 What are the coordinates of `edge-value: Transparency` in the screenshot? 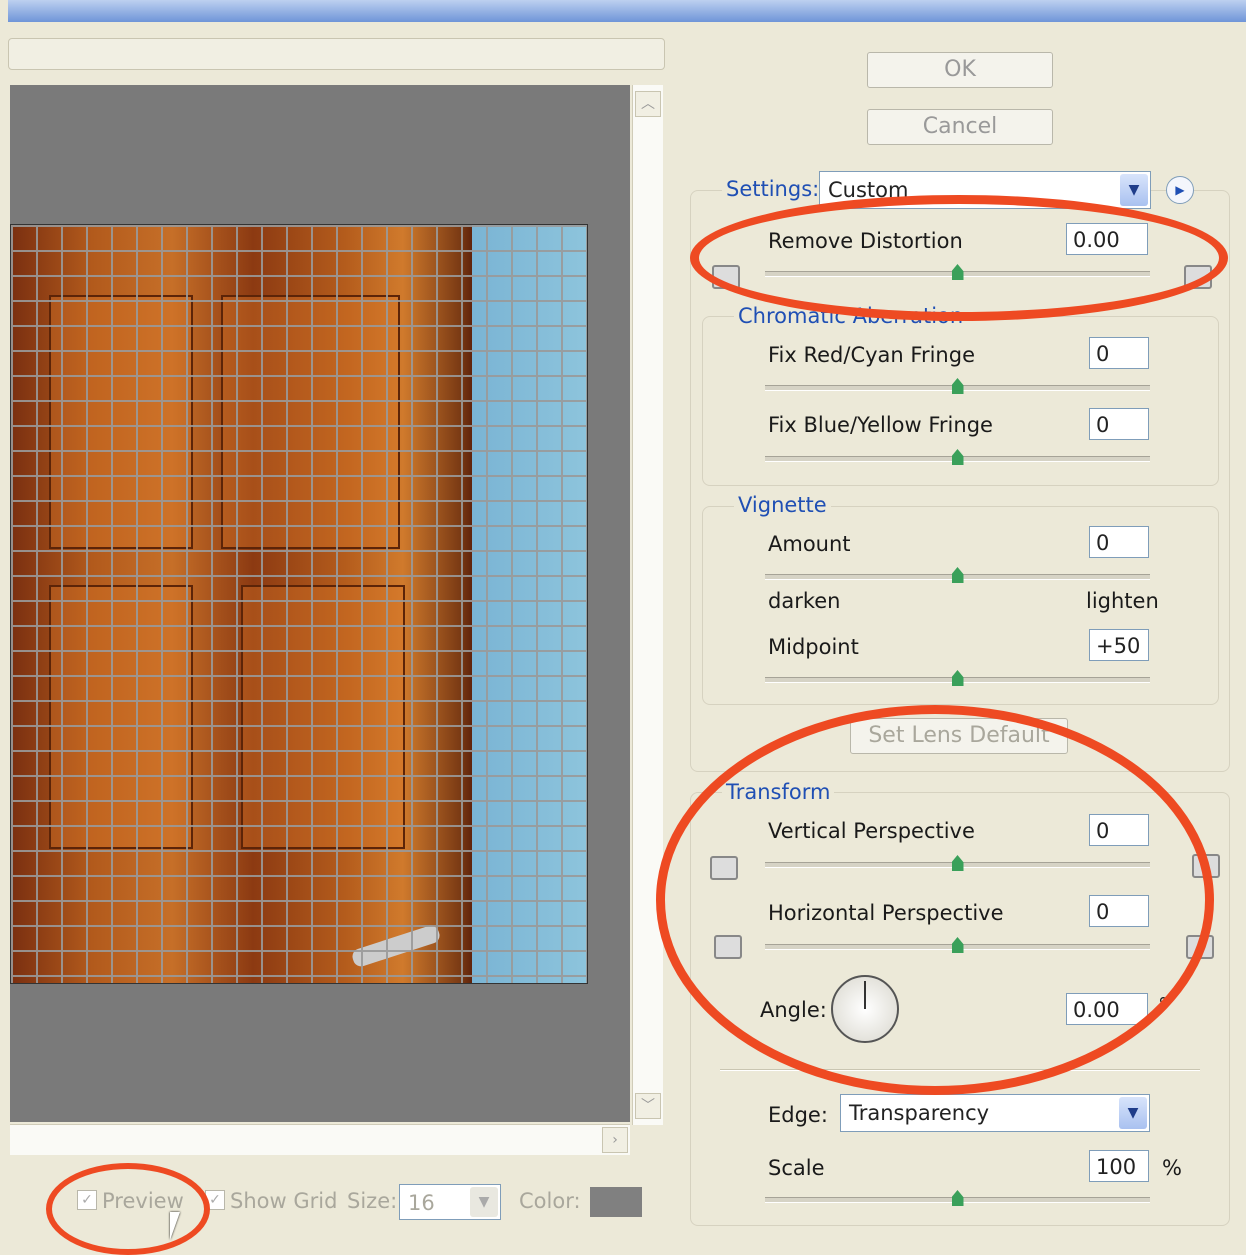 It's located at (919, 1113).